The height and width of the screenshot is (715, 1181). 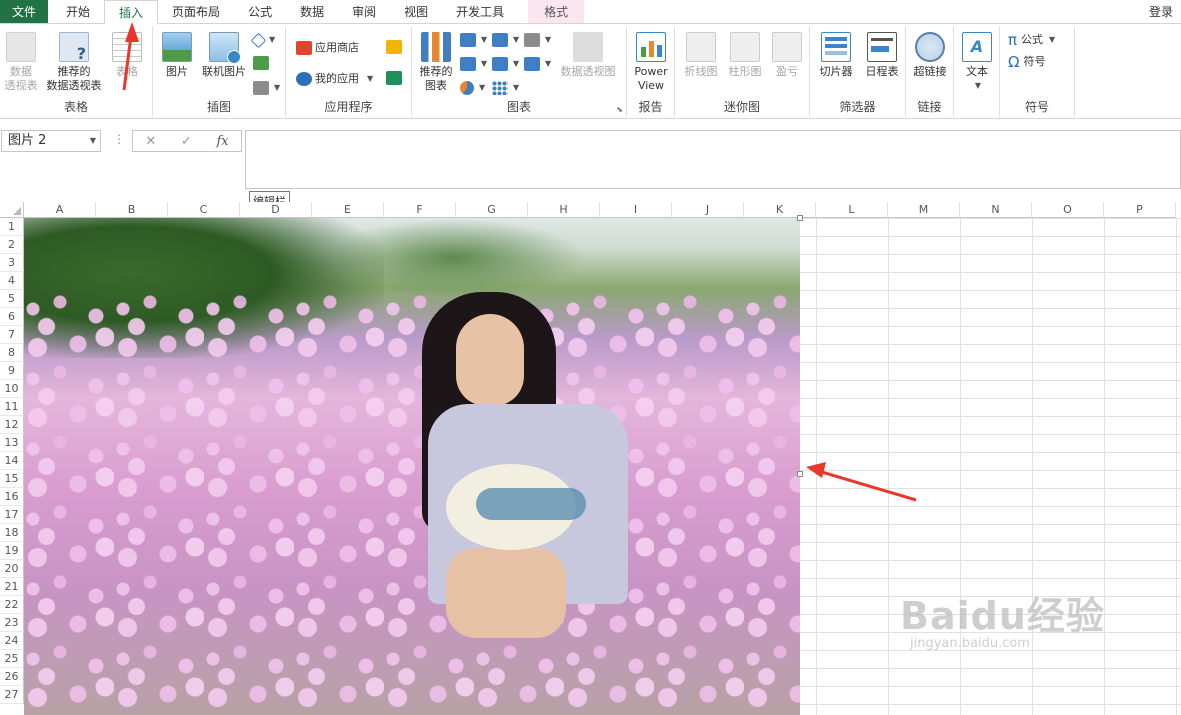 What do you see at coordinates (119, 139) in the screenshot?
I see `formula-bar-splitter: ⋮` at bounding box center [119, 139].